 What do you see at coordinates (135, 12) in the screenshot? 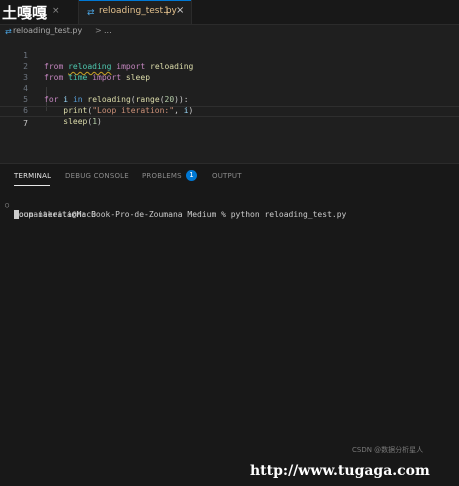
I see `tab-reloading-test: ⇄ reloading_test.py 1 ×` at bounding box center [135, 12].